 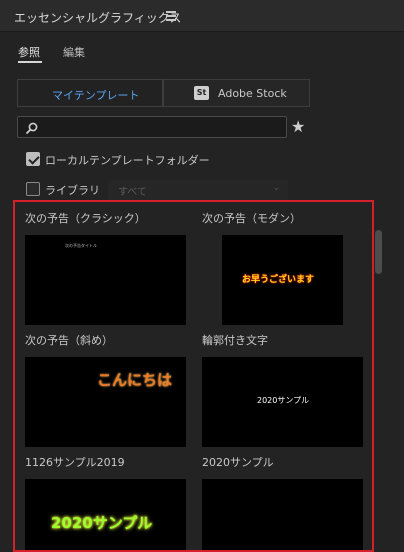 I want to click on template-name: 次の予告（斜め）, so click(x=69, y=340).